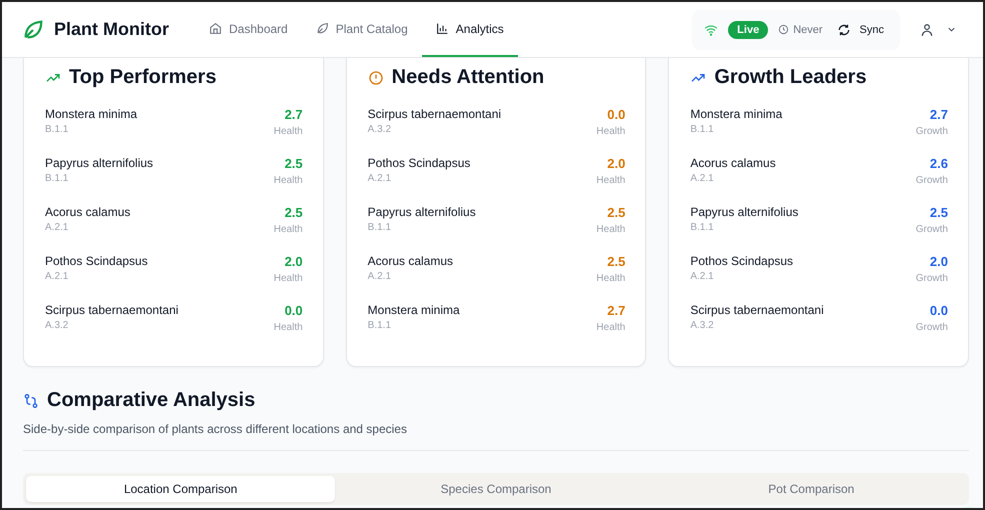 The height and width of the screenshot is (510, 985). I want to click on clock-icon, so click(784, 29).